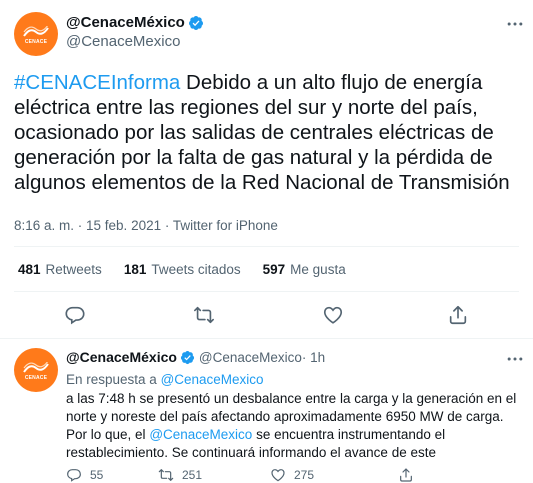 This screenshot has width=533, height=483. What do you see at coordinates (304, 475) in the screenshot?
I see `like-count: 275` at bounding box center [304, 475].